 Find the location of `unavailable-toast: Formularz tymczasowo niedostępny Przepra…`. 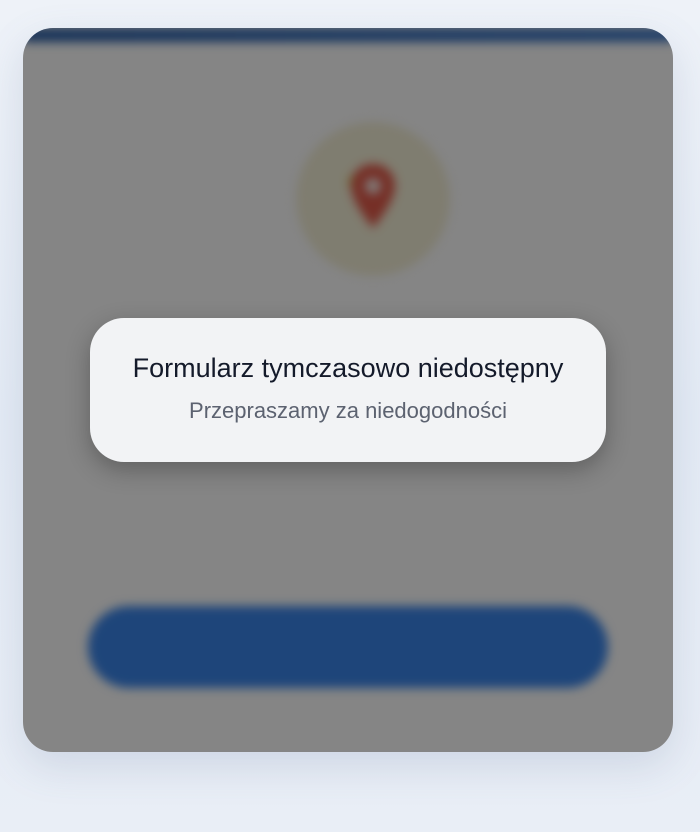

unavailable-toast: Formularz tymczasowo niedostępny Przepra… is located at coordinates (348, 390).